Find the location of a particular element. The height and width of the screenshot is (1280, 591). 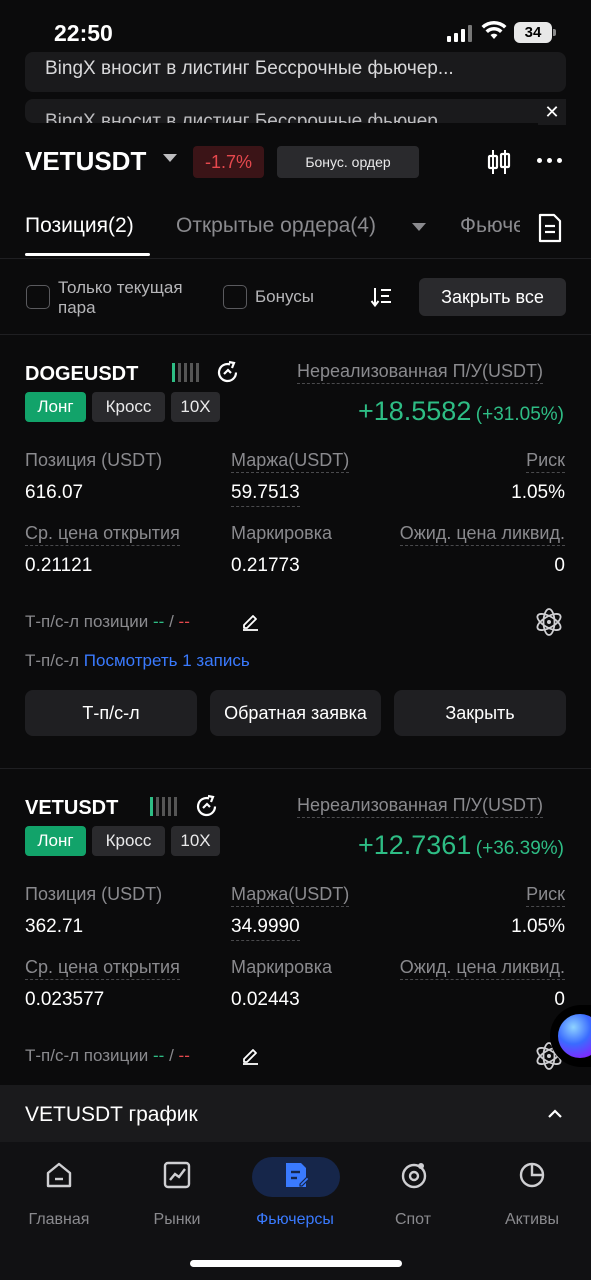

tpsl-button: Т-п/с-л is located at coordinates (111, 713).